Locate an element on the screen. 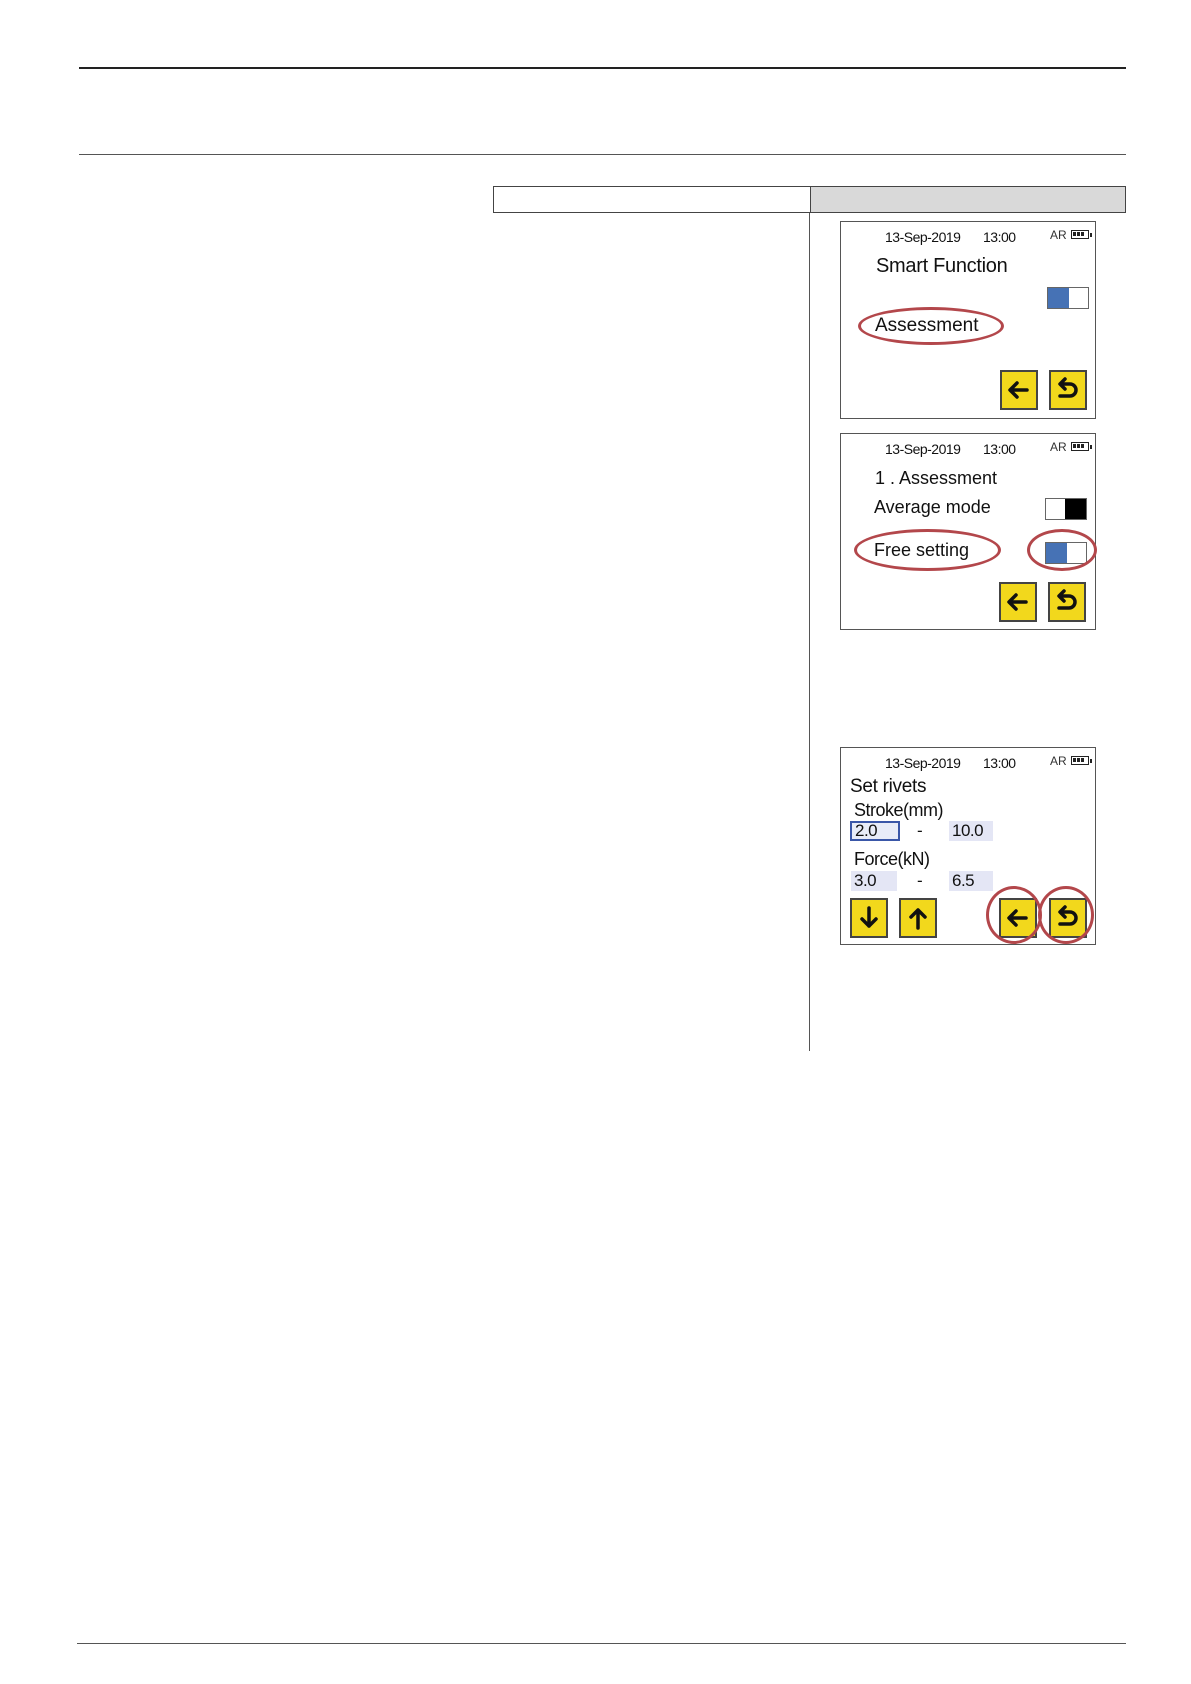 The width and height of the screenshot is (1191, 1684). arrow-up-icon is located at coordinates (918, 919).